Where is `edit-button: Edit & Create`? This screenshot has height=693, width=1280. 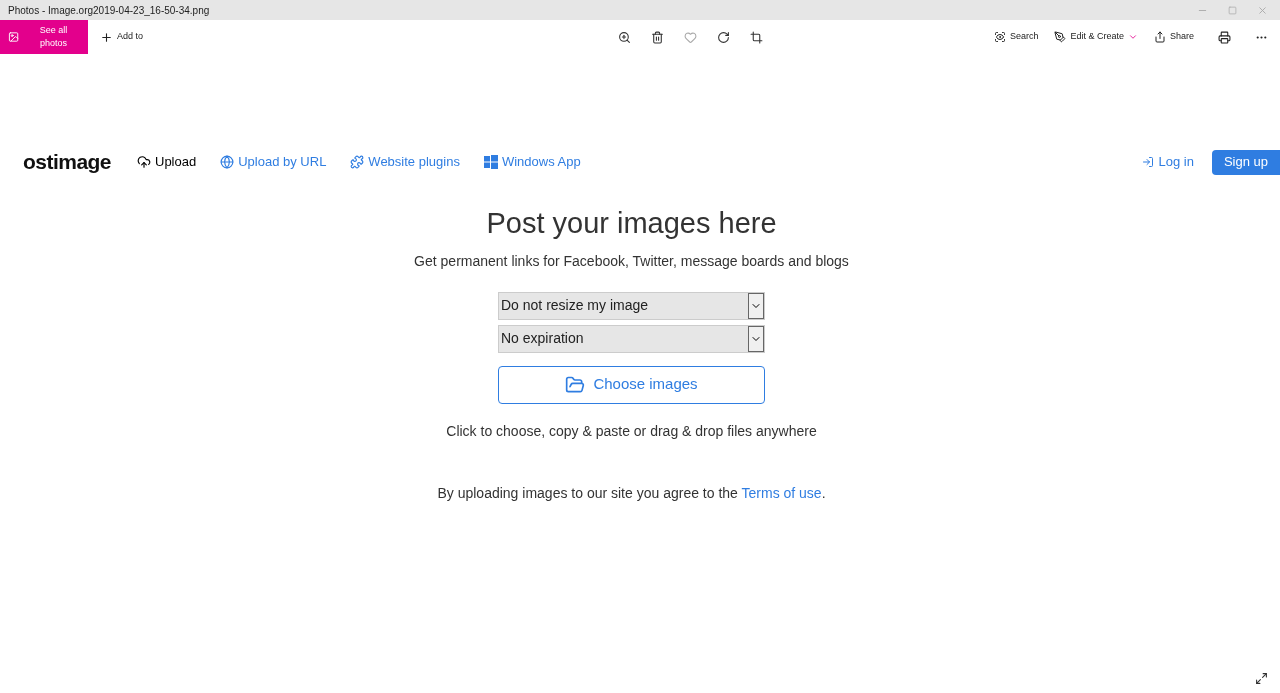 edit-button: Edit & Create is located at coordinates (1096, 37).